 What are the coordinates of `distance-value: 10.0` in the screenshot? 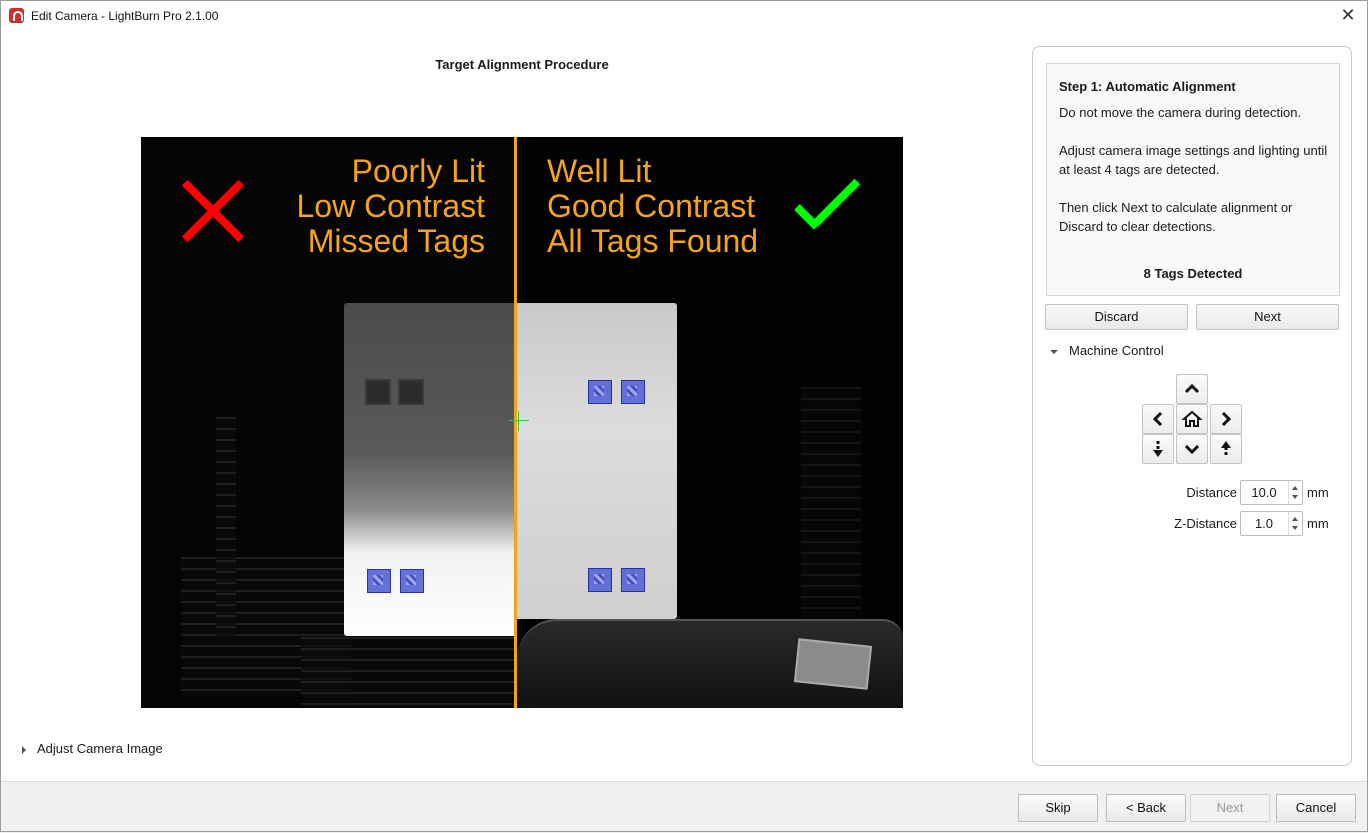 It's located at (1264, 492).